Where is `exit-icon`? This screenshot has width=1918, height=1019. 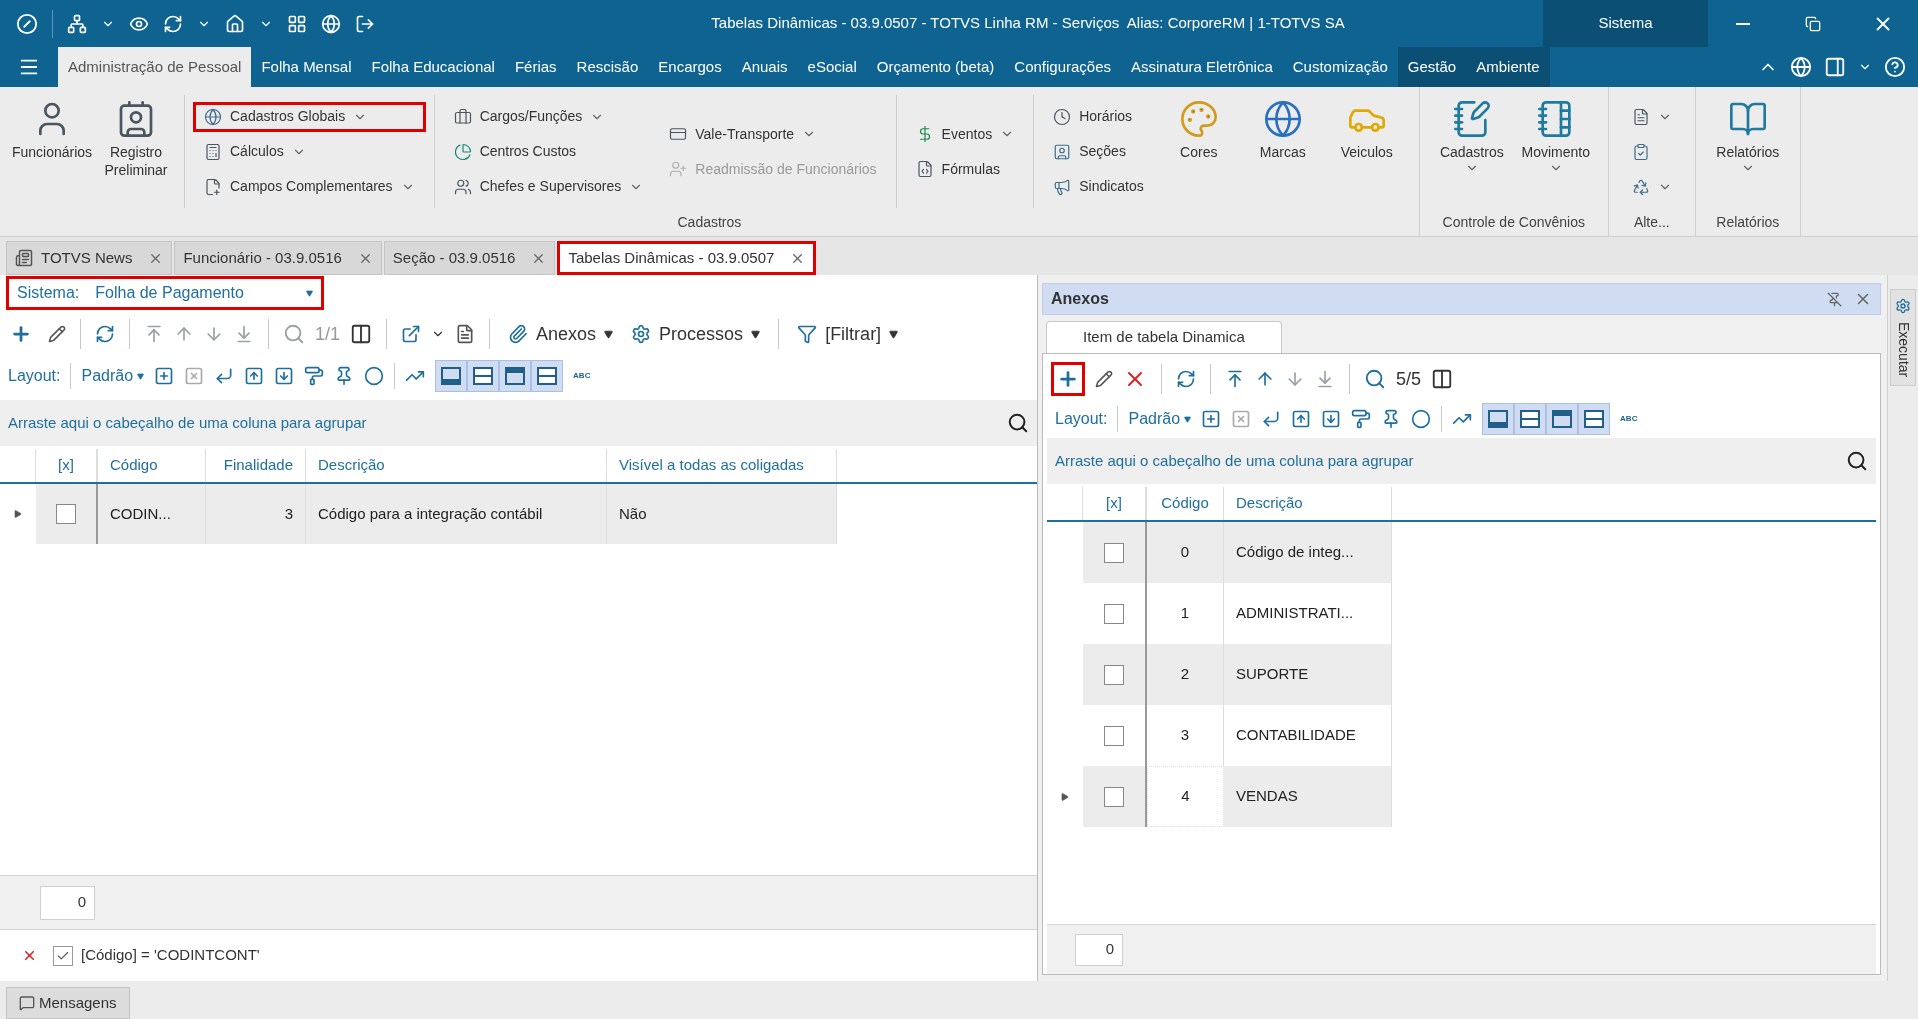 exit-icon is located at coordinates (365, 23).